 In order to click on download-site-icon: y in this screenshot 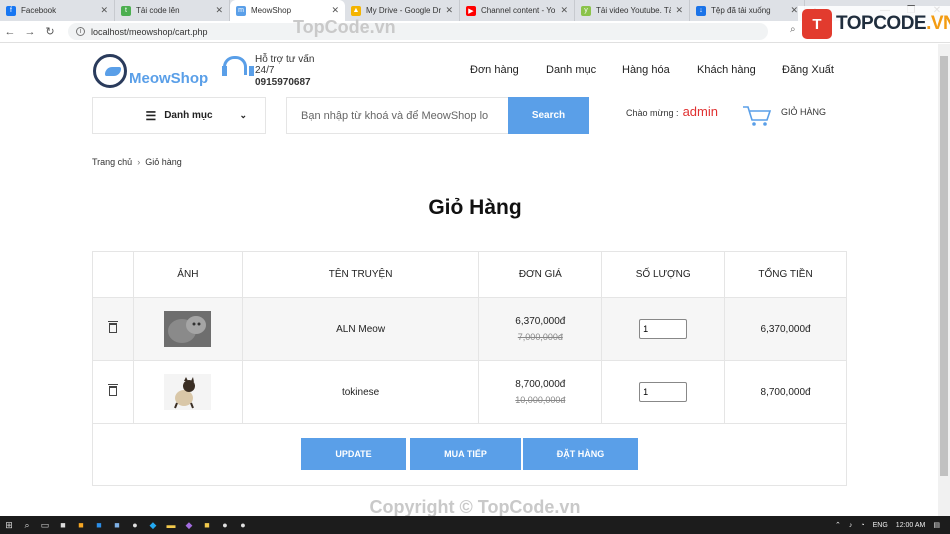, I will do `click(586, 10)`.